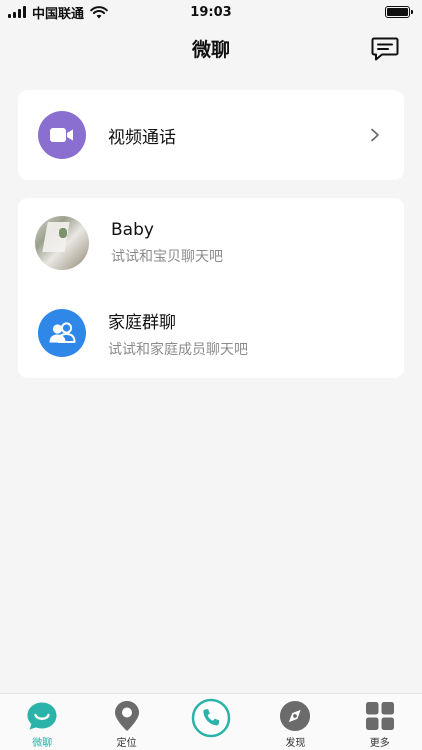  Describe the element at coordinates (127, 716) in the screenshot. I see `location-pin-icon` at that location.